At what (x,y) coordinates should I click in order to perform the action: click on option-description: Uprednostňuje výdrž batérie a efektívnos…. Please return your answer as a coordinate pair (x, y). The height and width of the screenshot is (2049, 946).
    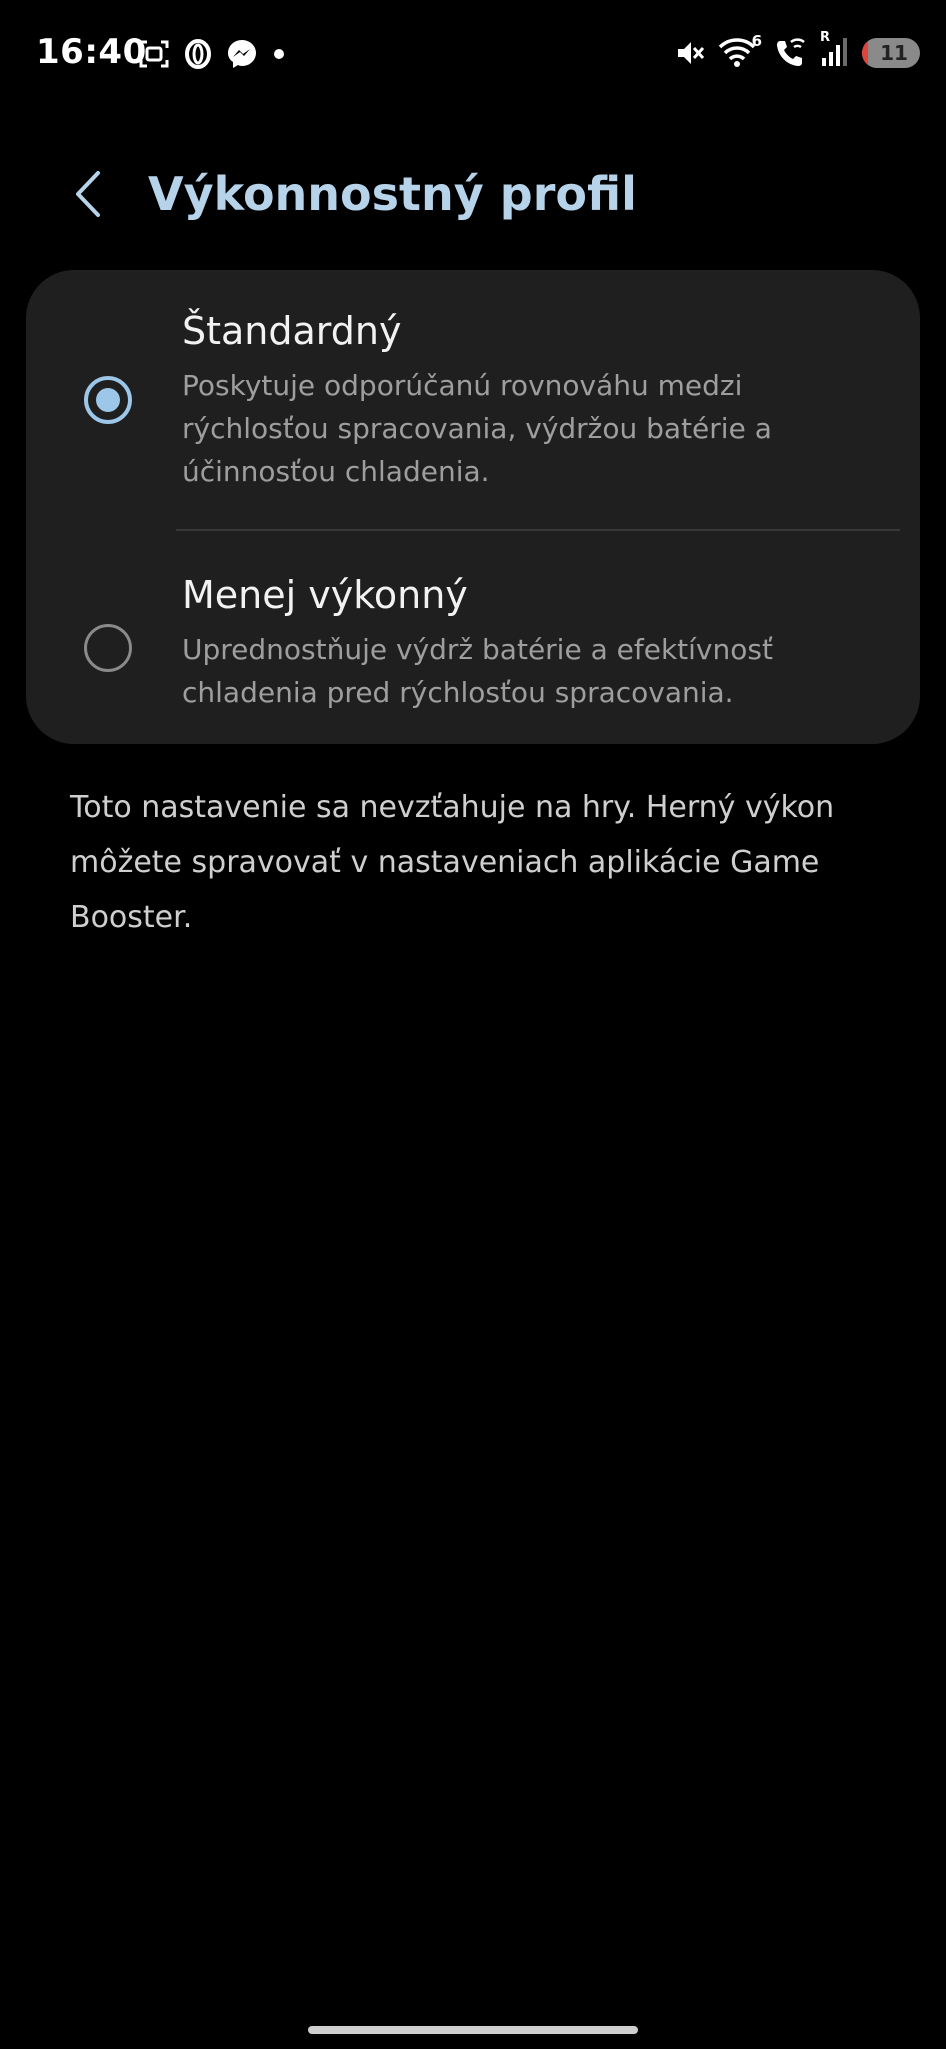
    Looking at the image, I should click on (477, 671).